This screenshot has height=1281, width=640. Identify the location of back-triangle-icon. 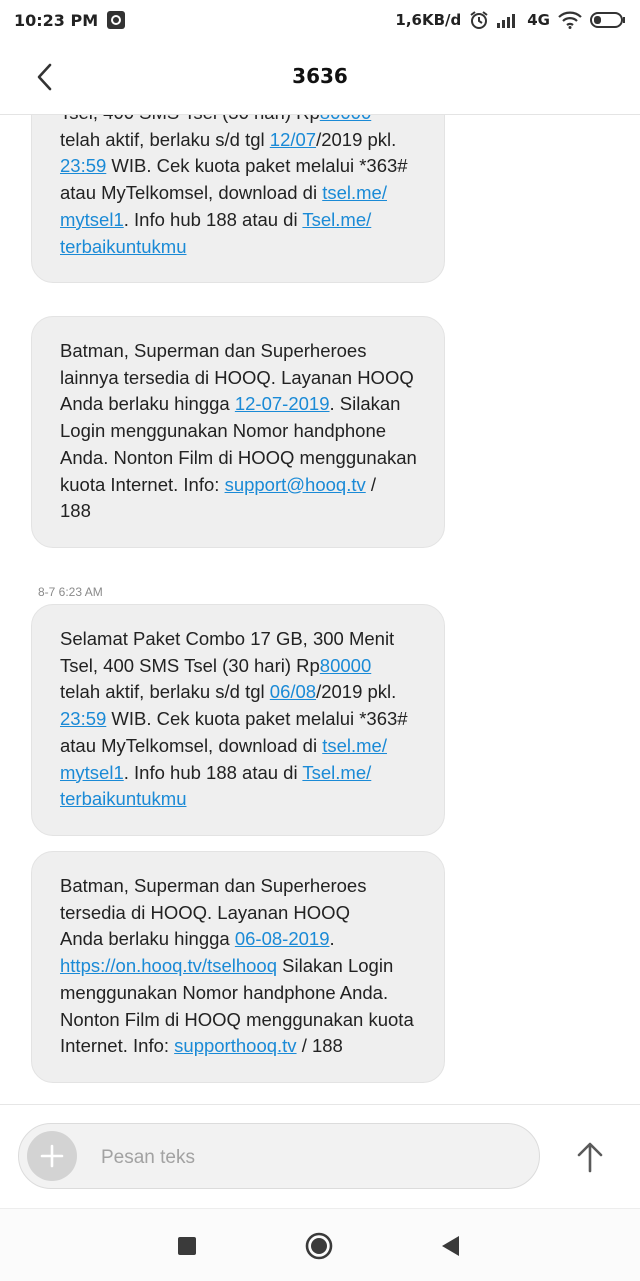
(451, 1246).